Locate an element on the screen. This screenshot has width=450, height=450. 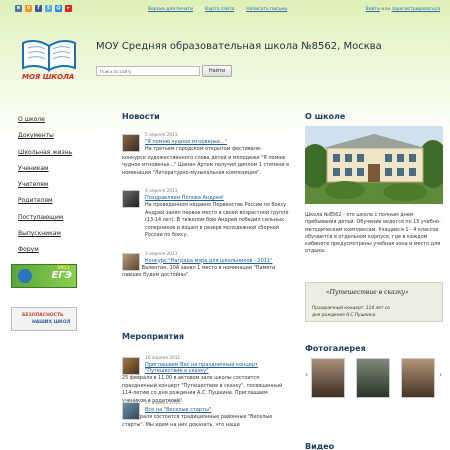
pushkin-subtitle-2: дня рождения А.С.Пушкина is located at coordinates (344, 315).